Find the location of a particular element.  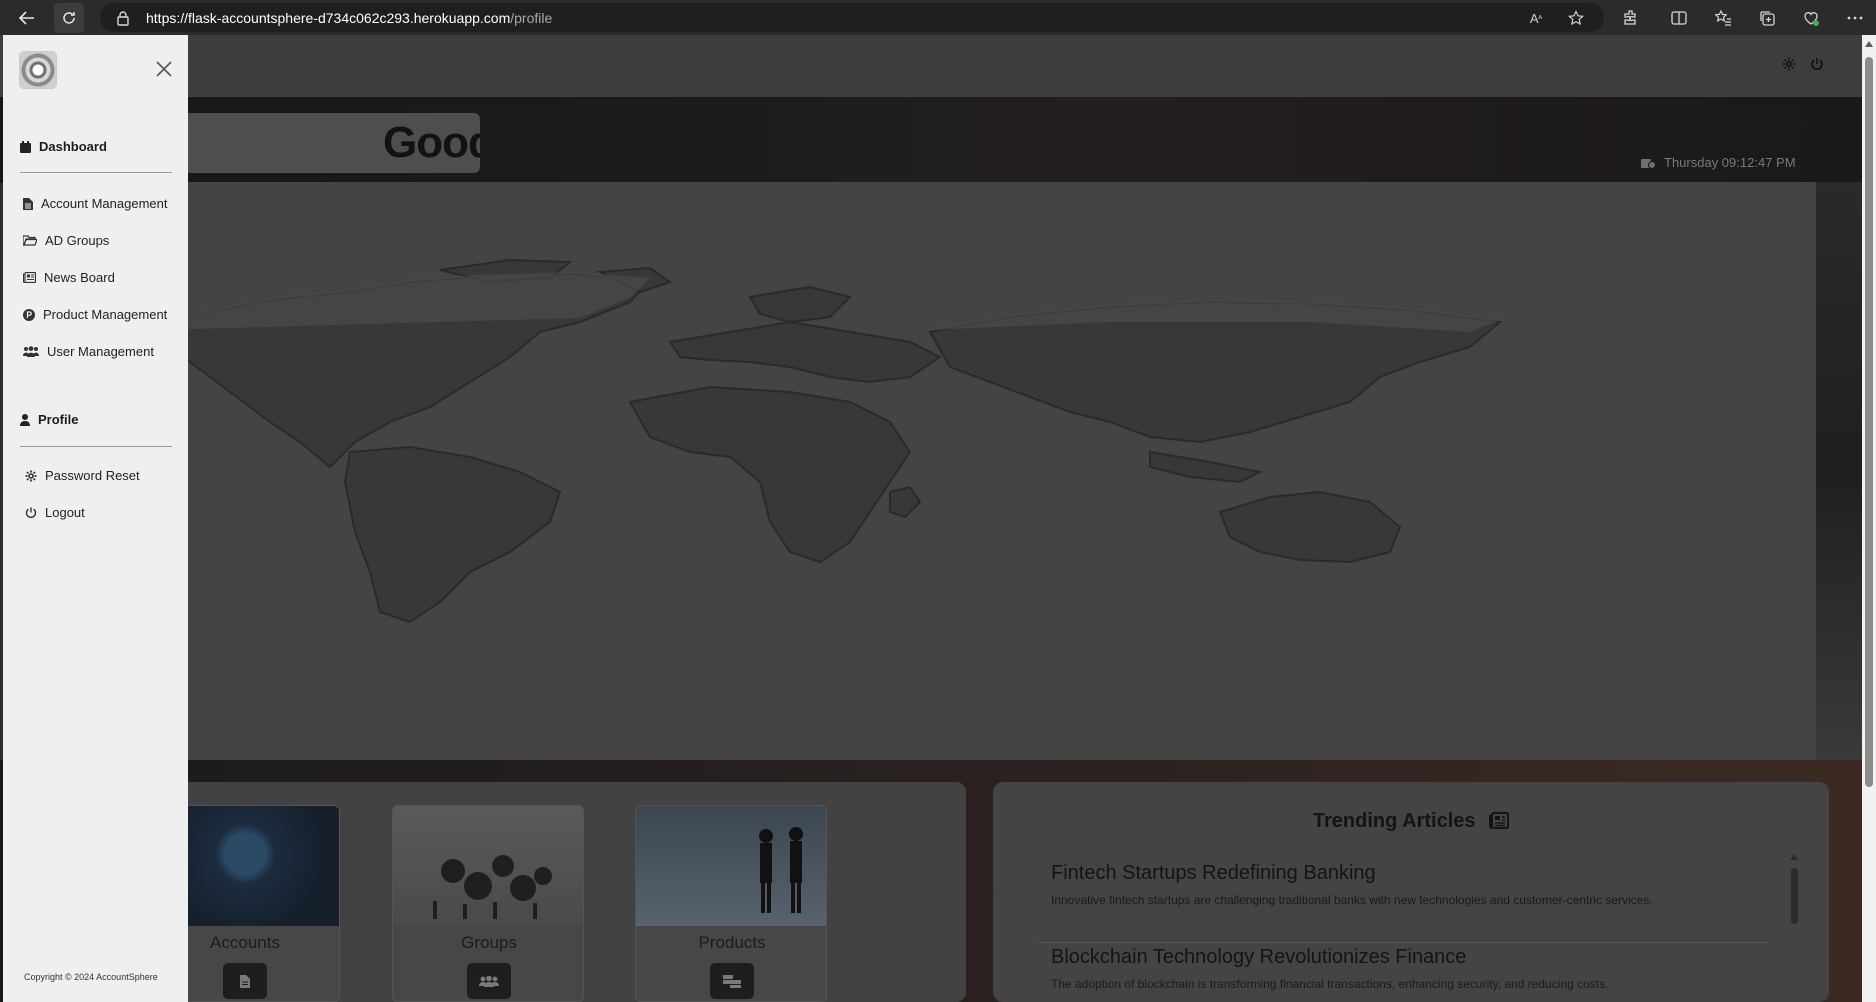

close-sidebar-button is located at coordinates (165, 70).